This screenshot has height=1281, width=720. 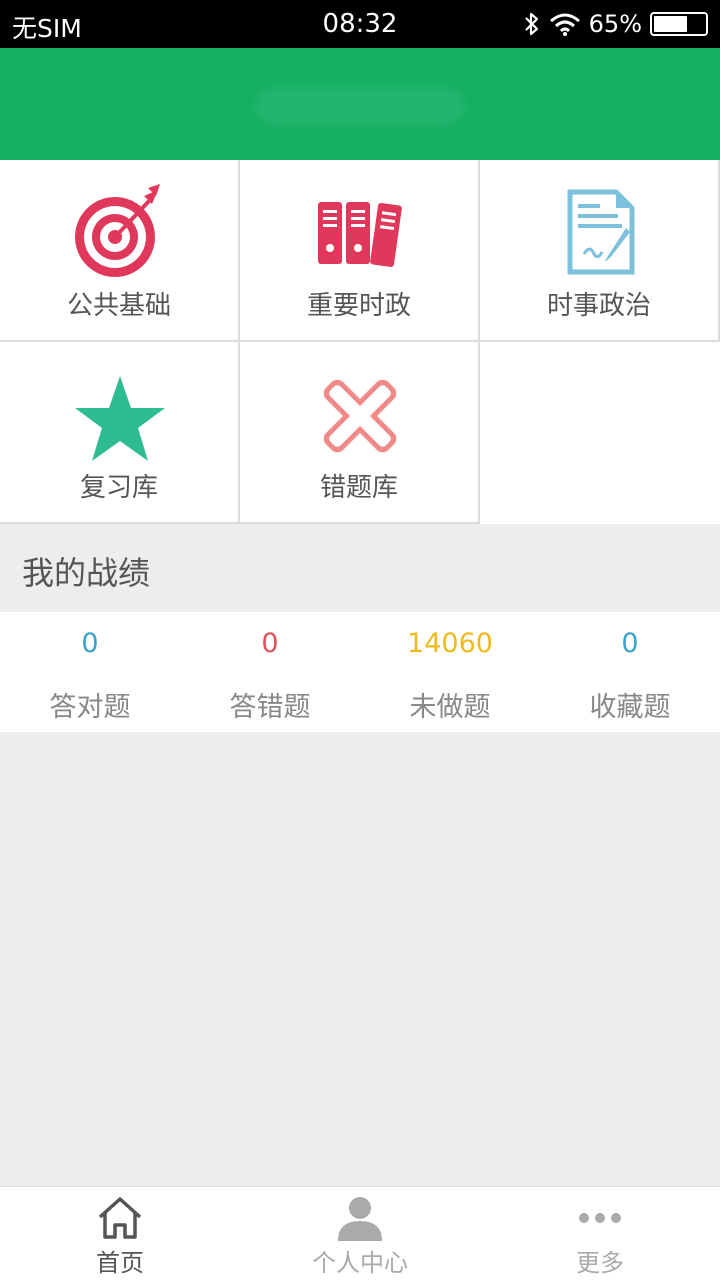 I want to click on binders-icon, so click(x=360, y=234).